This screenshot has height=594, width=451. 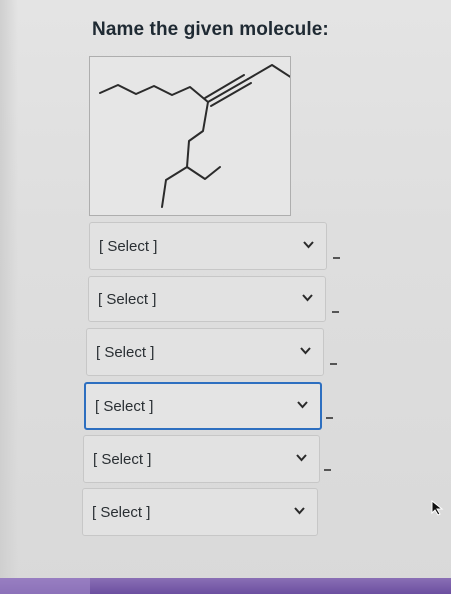 I want to click on molecule-structure-image, so click(x=190, y=136).